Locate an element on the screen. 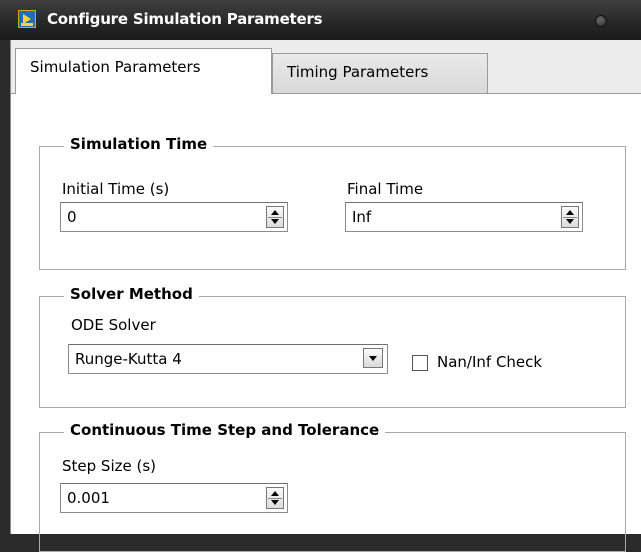 This screenshot has width=641, height=552. chevron-down-icon is located at coordinates (373, 358).